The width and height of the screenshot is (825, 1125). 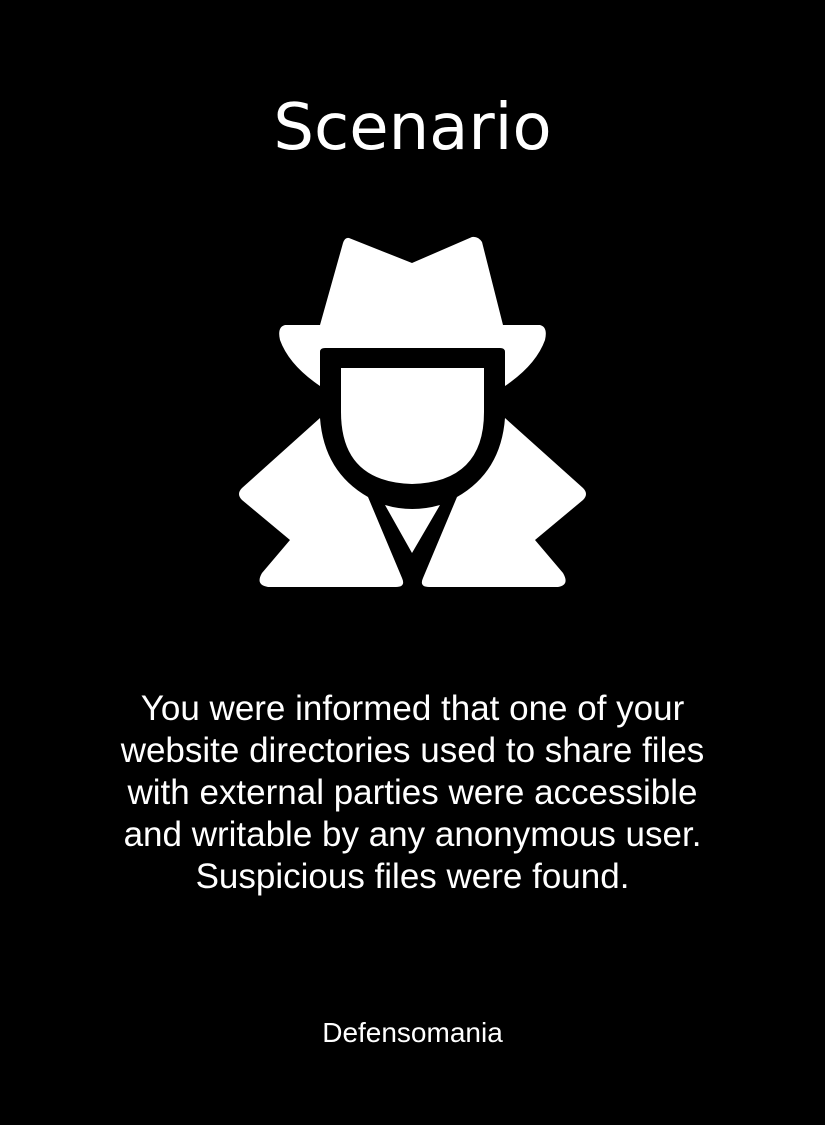 What do you see at coordinates (412, 1032) in the screenshot?
I see `brand-name: Defensomania` at bounding box center [412, 1032].